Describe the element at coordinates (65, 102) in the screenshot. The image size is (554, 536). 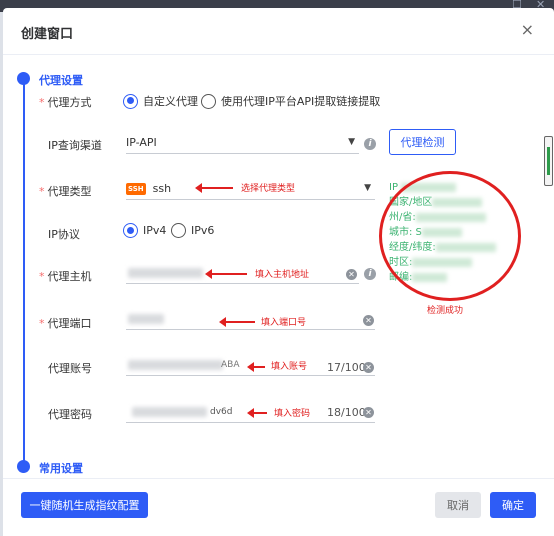
I see `proxy-mode-label: * 代理方式` at that location.